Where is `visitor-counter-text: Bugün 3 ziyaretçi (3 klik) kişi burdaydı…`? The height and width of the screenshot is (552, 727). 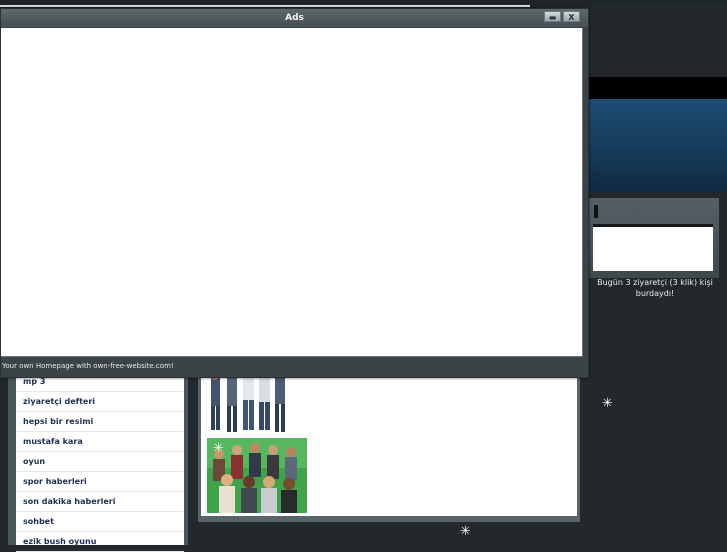 visitor-counter-text: Bugün 3 ziyaretçi (3 klik) kişi burdaydı… is located at coordinates (655, 288).